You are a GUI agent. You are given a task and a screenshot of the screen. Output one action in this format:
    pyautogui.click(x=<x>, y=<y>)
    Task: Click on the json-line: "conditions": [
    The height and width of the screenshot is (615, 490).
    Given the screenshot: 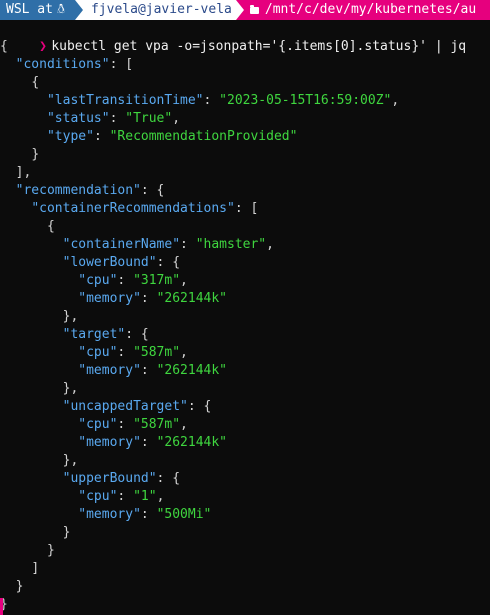 What is the action you would take?
    pyautogui.click(x=74, y=64)
    